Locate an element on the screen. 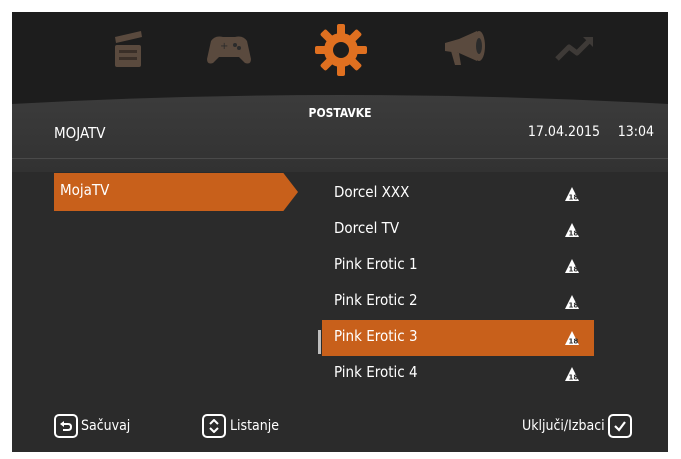  gamepad-icon: + is located at coordinates (229, 49).